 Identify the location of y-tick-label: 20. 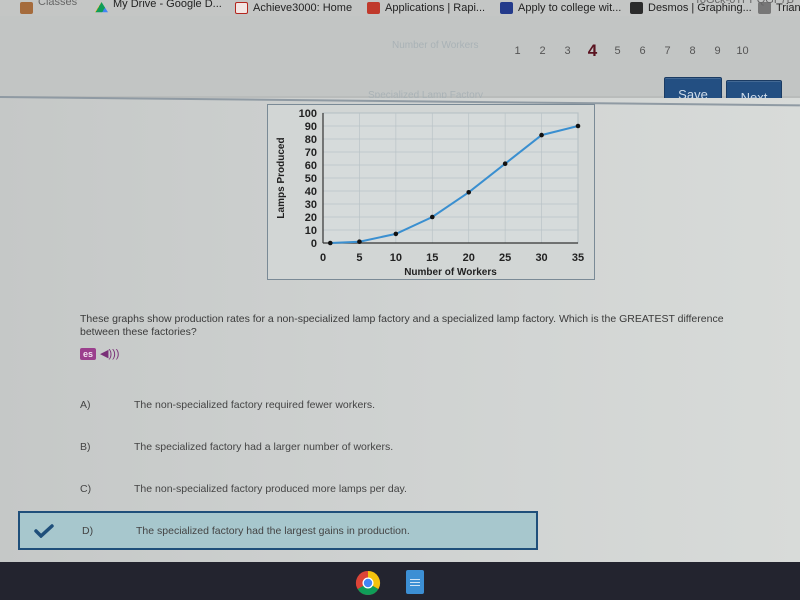
(311, 218).